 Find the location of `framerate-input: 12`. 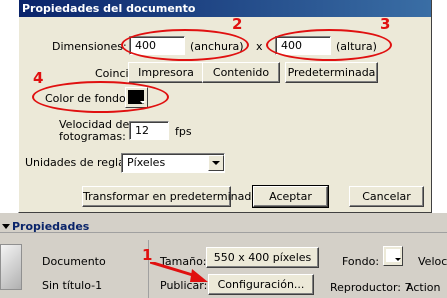

framerate-input: 12 is located at coordinates (149, 130).